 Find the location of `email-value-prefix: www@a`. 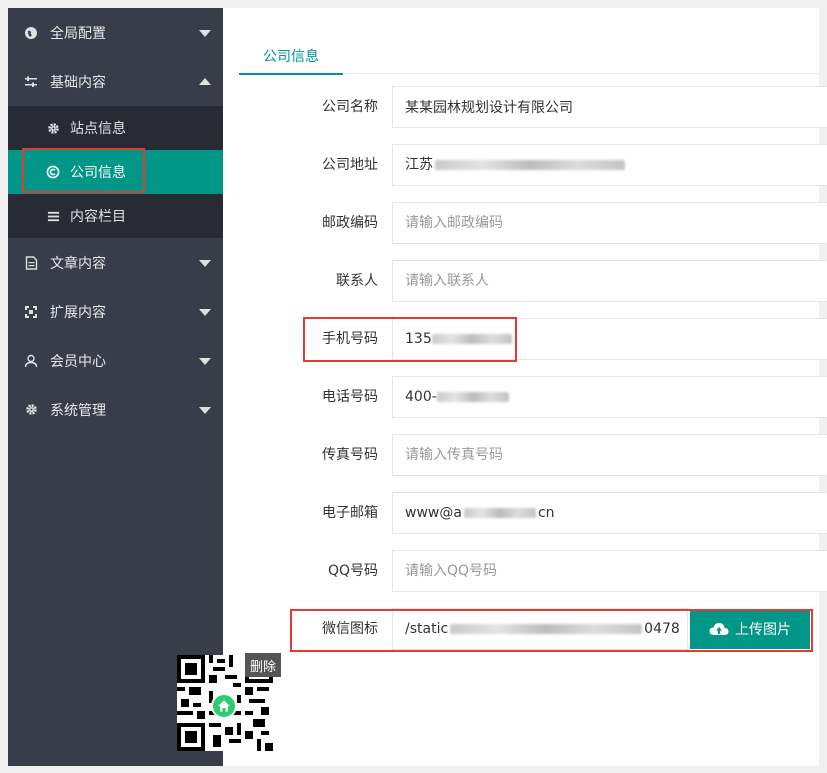

email-value-prefix: www@a is located at coordinates (433, 513).